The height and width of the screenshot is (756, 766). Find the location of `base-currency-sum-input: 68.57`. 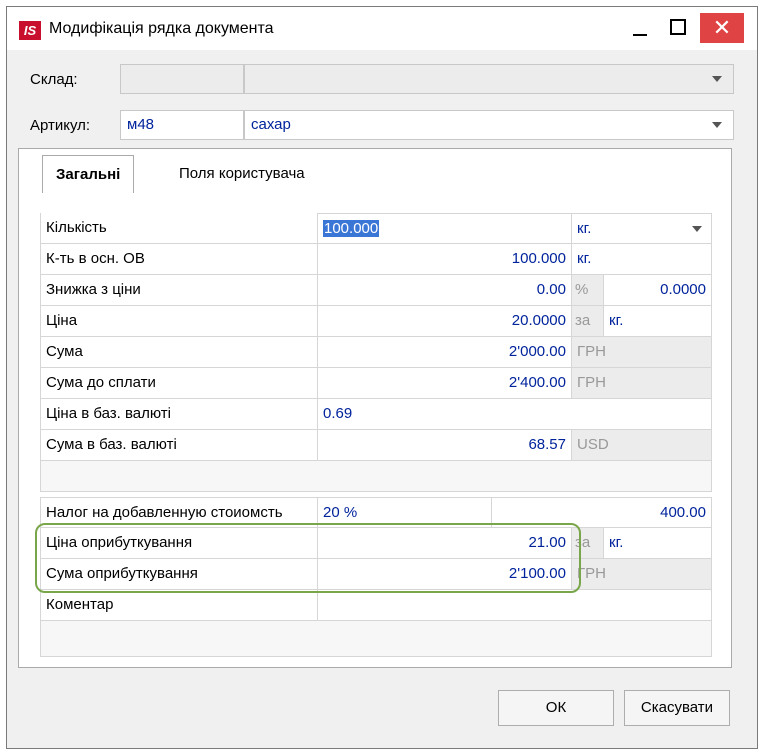

base-currency-sum-input: 68.57 is located at coordinates (445, 445).